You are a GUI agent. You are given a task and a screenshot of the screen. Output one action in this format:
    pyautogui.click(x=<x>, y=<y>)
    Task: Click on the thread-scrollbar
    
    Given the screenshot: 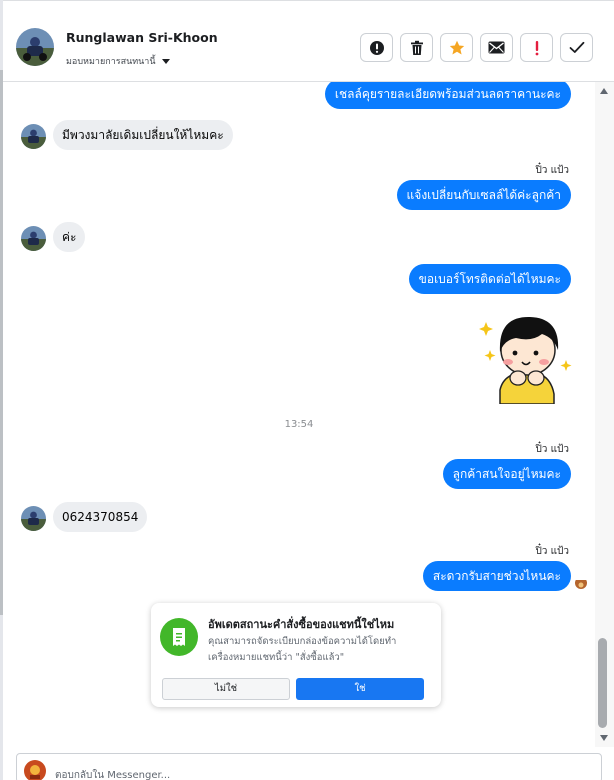 What is the action you would take?
    pyautogui.click(x=604, y=414)
    